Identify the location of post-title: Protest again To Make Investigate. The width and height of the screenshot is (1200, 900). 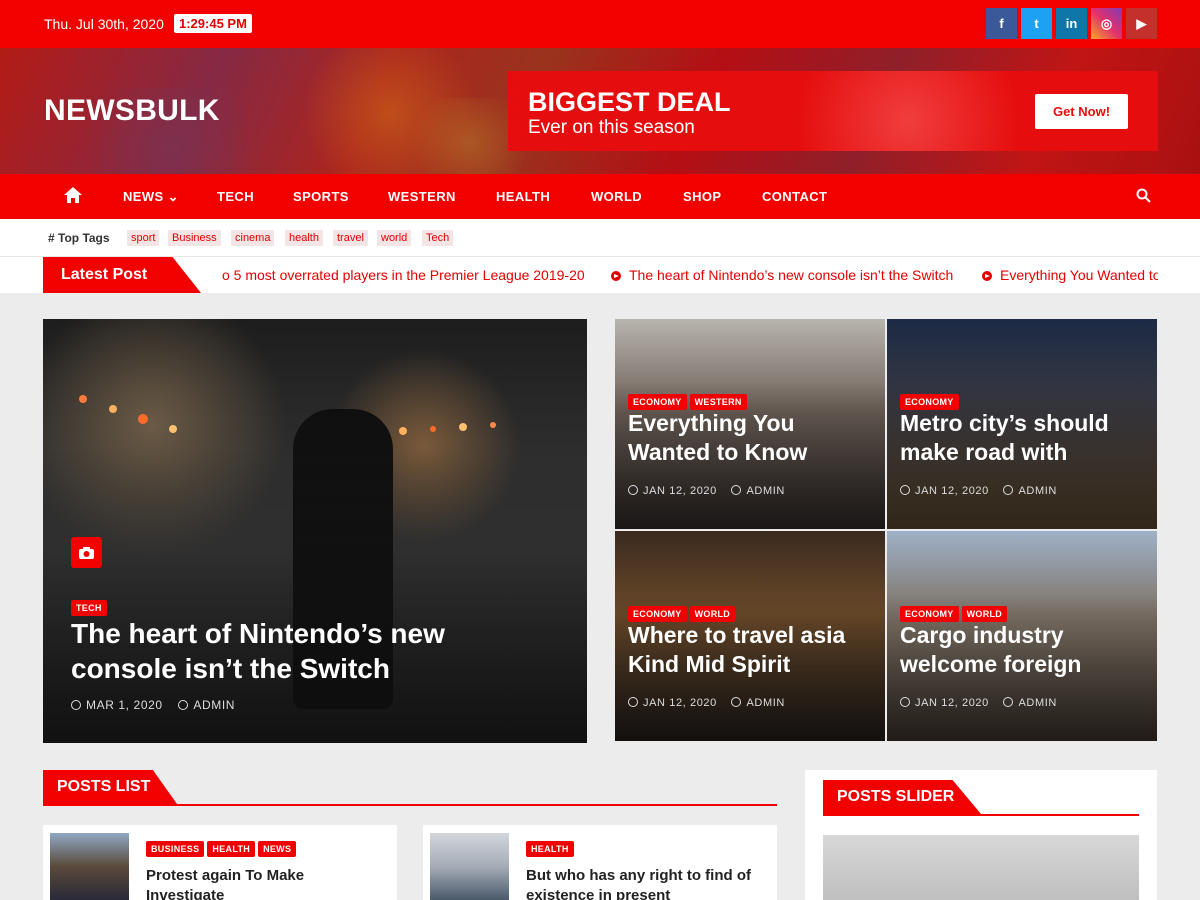
(266, 883).